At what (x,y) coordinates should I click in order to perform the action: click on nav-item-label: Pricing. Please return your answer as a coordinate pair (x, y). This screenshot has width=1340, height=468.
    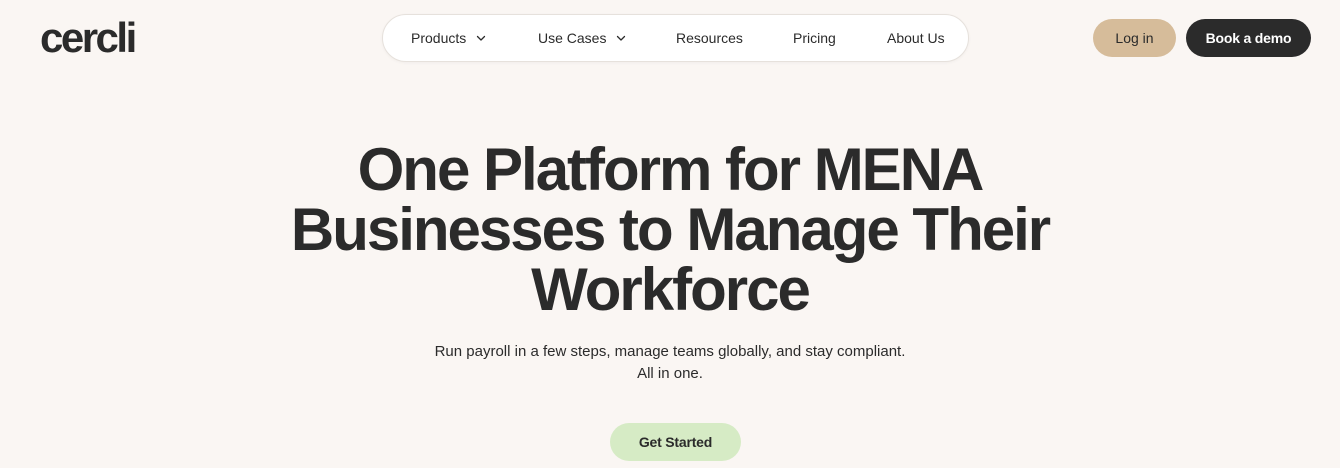
    Looking at the image, I should click on (814, 38).